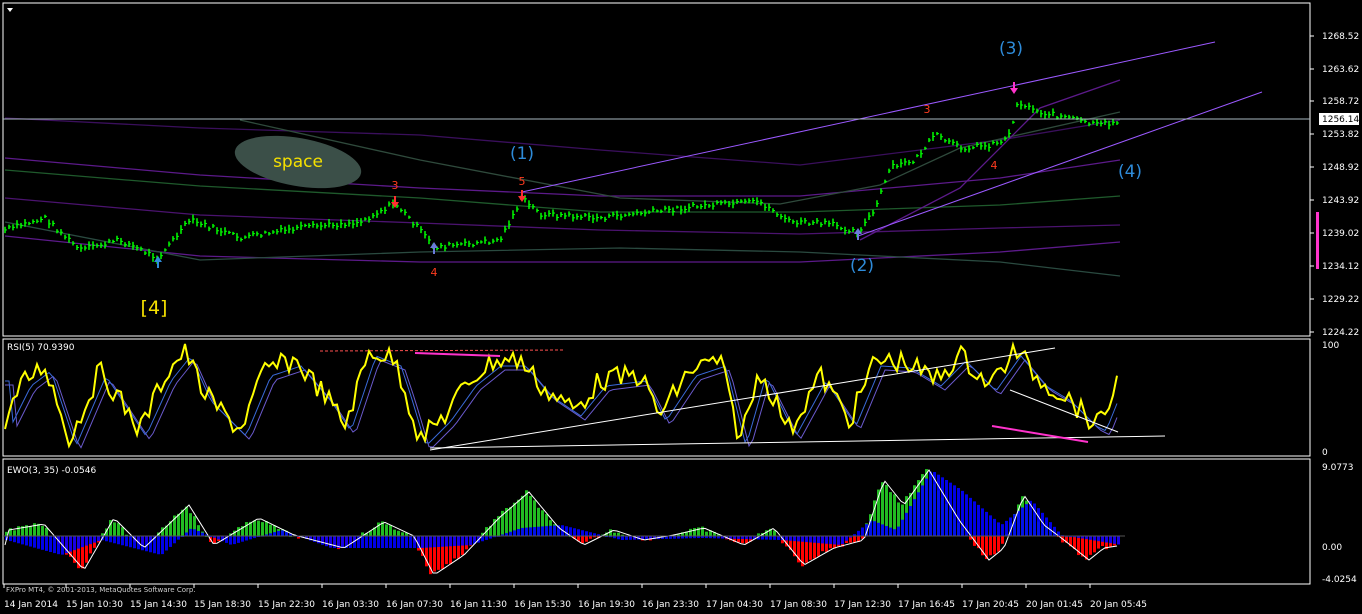  I want to click on time-tick: 16 Jan 19:30, so click(606, 605).